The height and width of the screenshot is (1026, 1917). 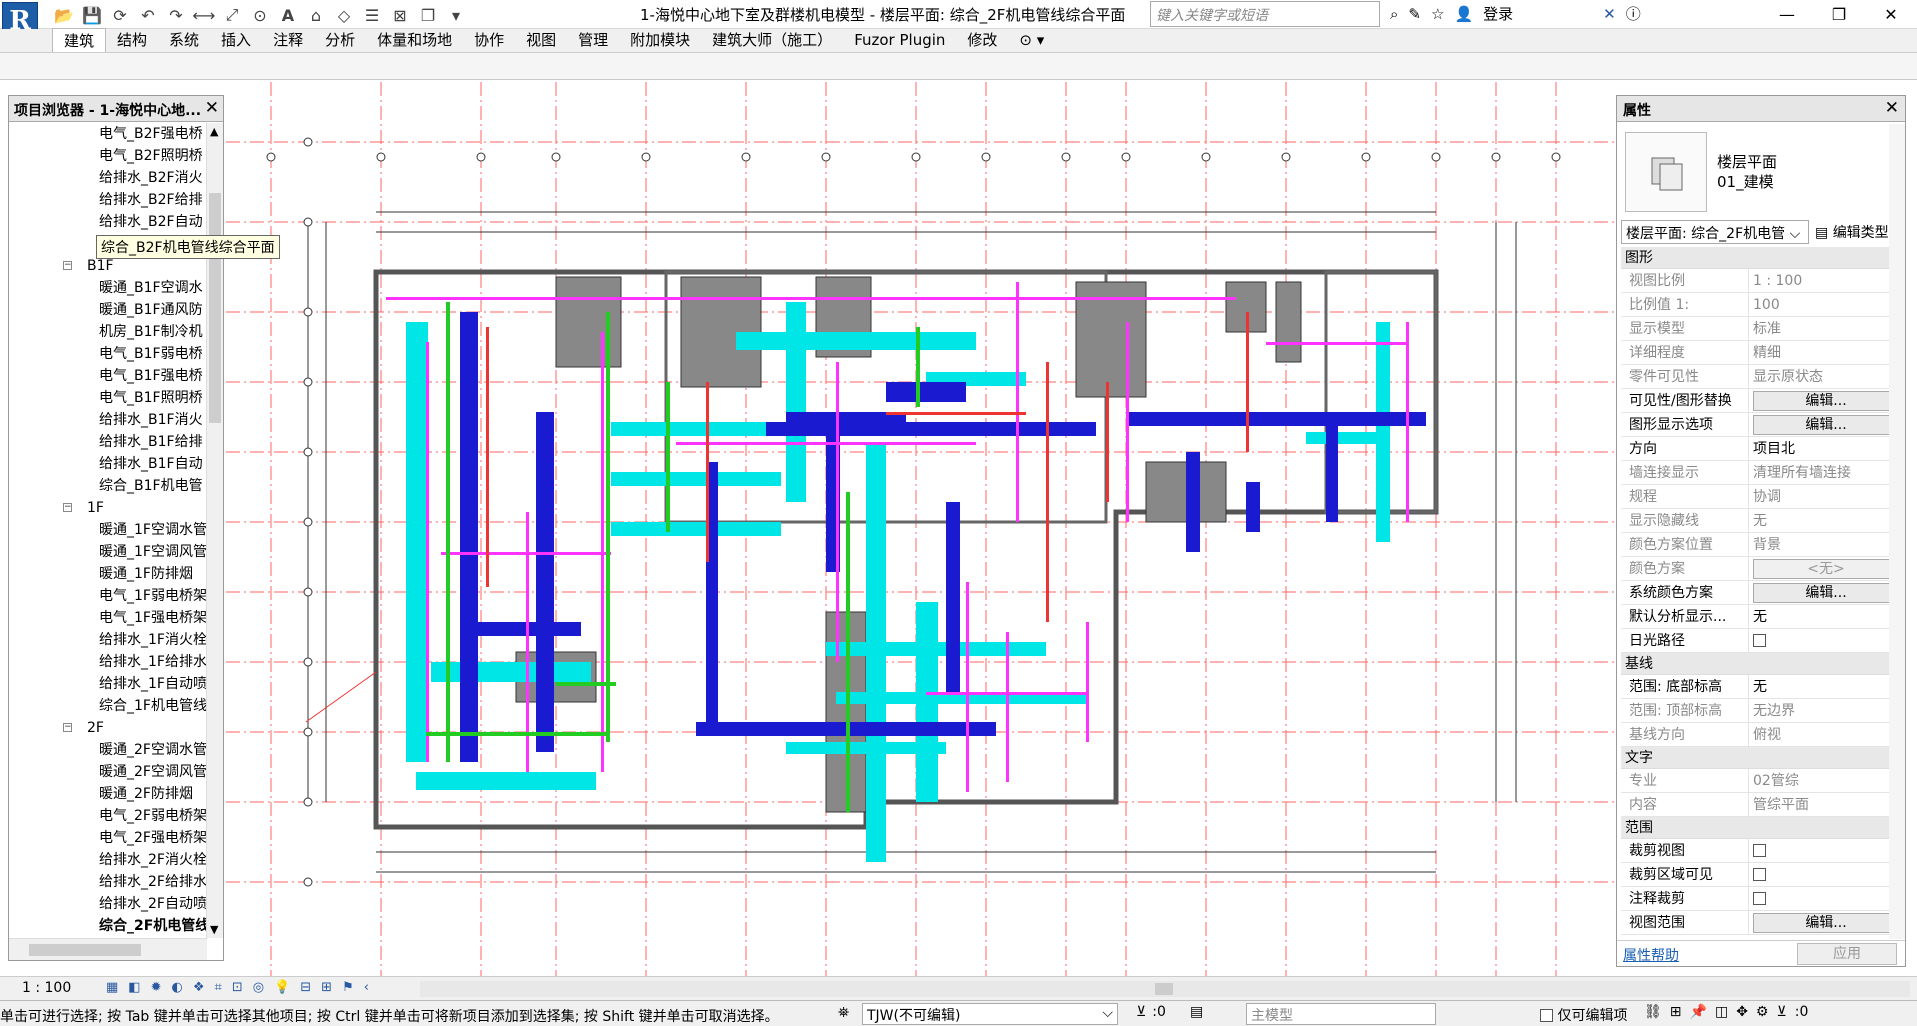 What do you see at coordinates (1852, 232) in the screenshot?
I see `edit-type-button: ▤ 编辑类型` at bounding box center [1852, 232].